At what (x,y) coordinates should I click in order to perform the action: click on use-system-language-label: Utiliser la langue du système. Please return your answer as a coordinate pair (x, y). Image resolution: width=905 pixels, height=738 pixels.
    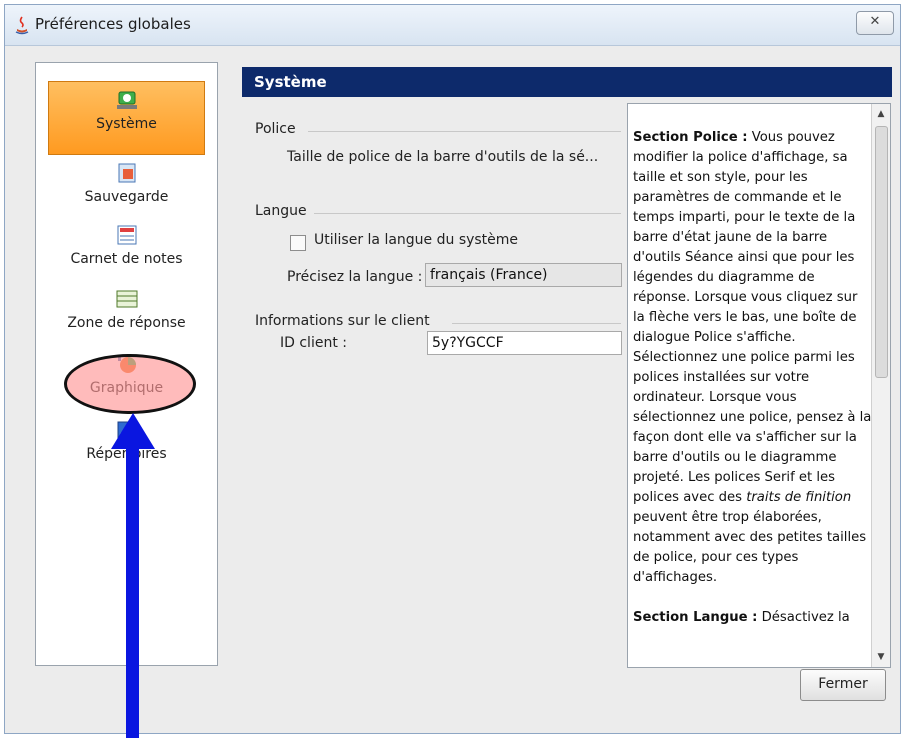
    Looking at the image, I should click on (416, 240).